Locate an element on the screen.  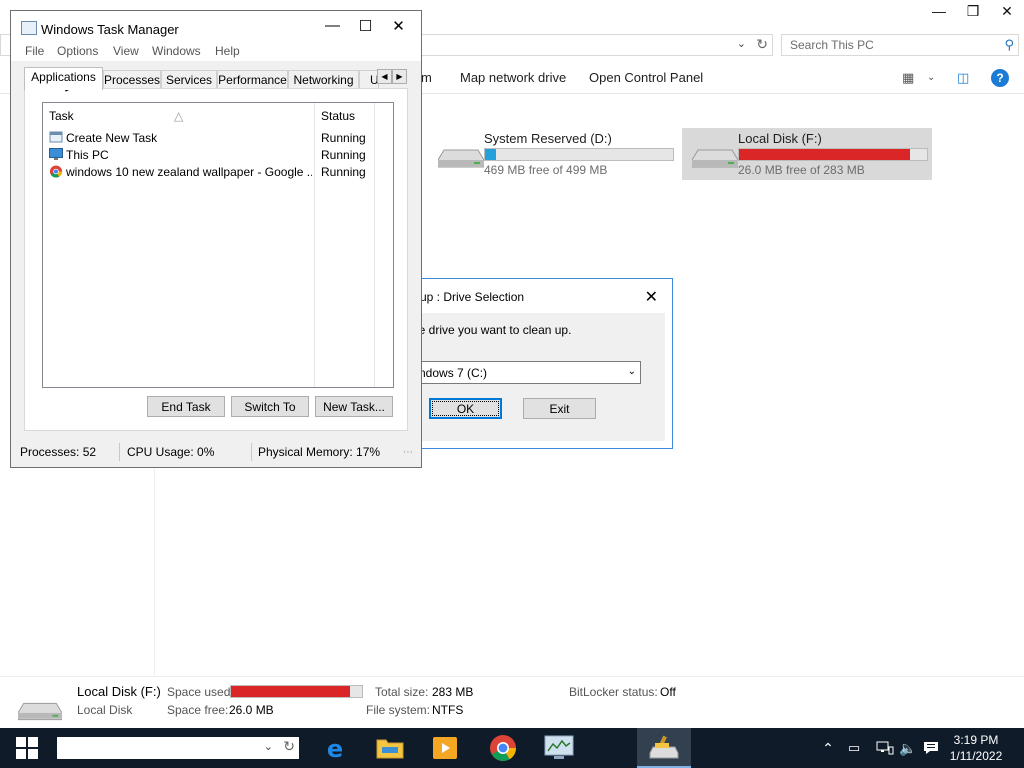
list-item: This PC Running is located at coordinates (218, 154).